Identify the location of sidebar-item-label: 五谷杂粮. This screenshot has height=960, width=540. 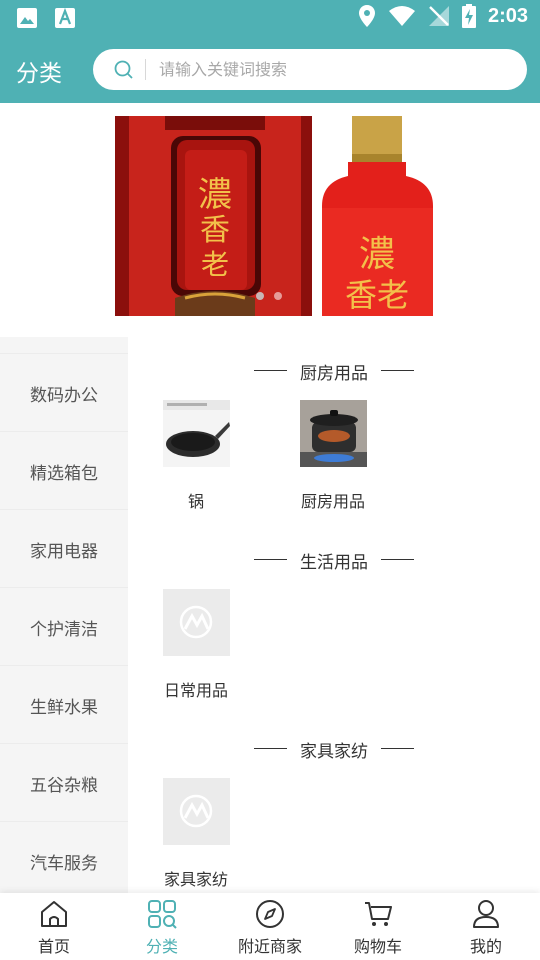
(64, 785).